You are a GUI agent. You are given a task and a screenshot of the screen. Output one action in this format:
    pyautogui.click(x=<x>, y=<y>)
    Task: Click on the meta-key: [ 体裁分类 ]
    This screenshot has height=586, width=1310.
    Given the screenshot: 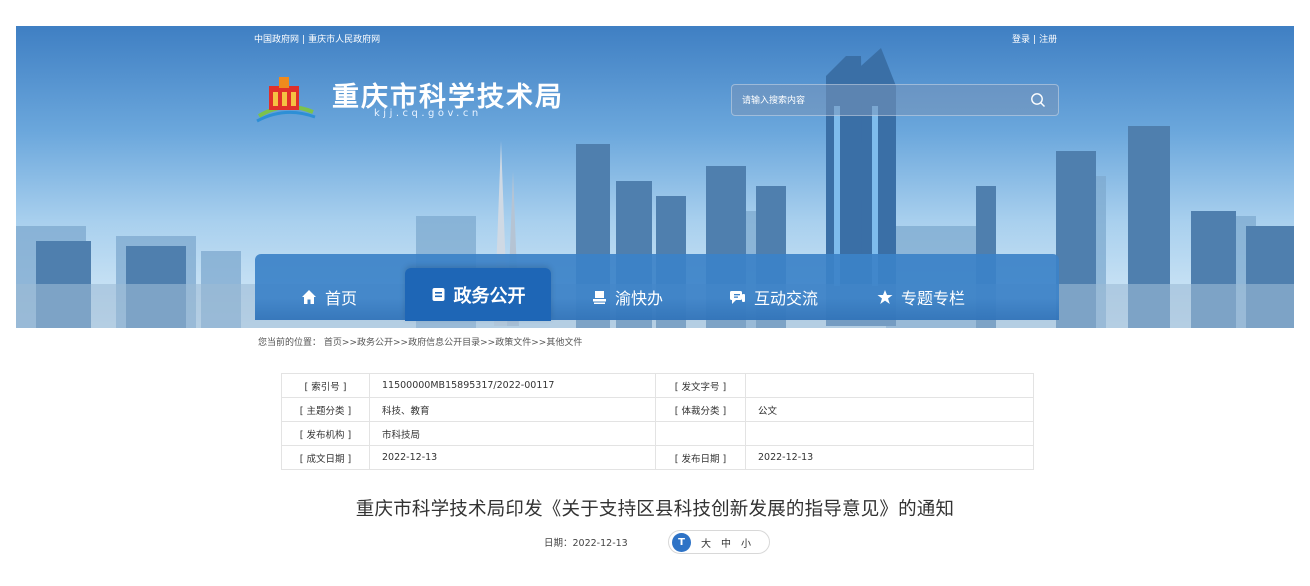 What is the action you would take?
    pyautogui.click(x=700, y=409)
    